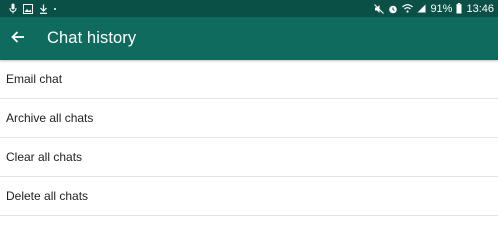 This screenshot has width=498, height=251. I want to click on menu-item-label: Clear all chats, so click(44, 157).